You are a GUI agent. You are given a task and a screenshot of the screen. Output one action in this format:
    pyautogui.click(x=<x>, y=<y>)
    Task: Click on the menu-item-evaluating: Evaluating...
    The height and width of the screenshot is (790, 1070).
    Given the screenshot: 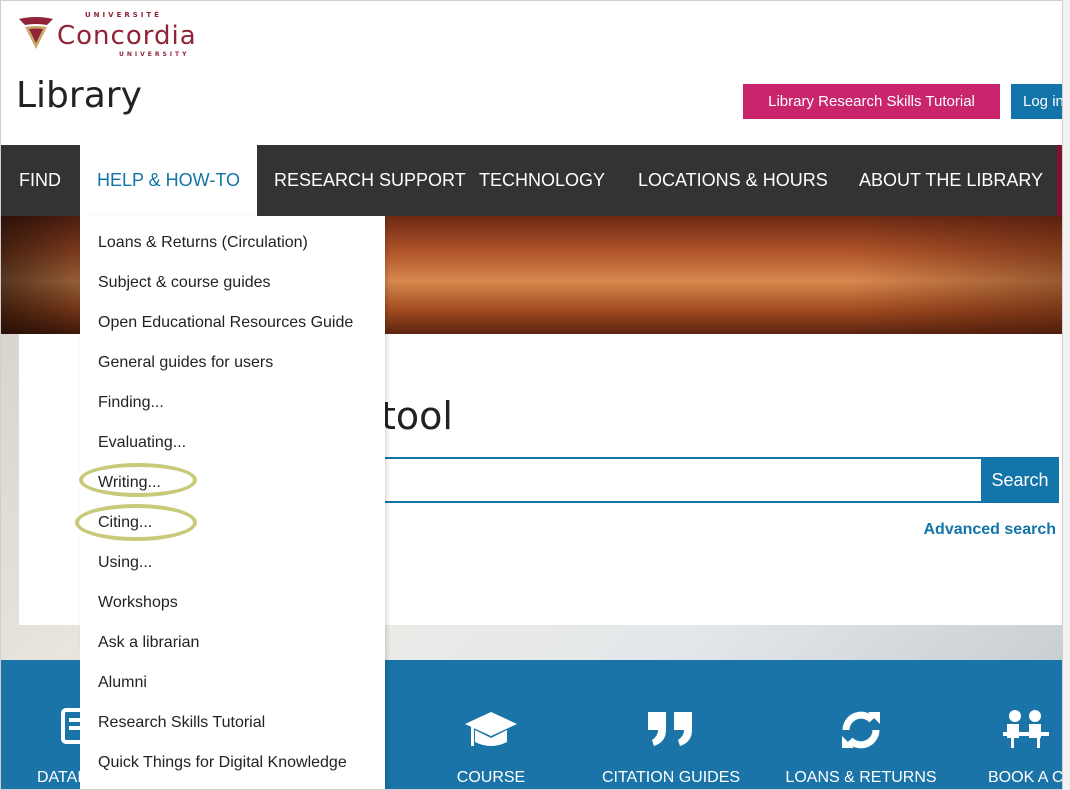 What is the action you would take?
    pyautogui.click(x=142, y=443)
    